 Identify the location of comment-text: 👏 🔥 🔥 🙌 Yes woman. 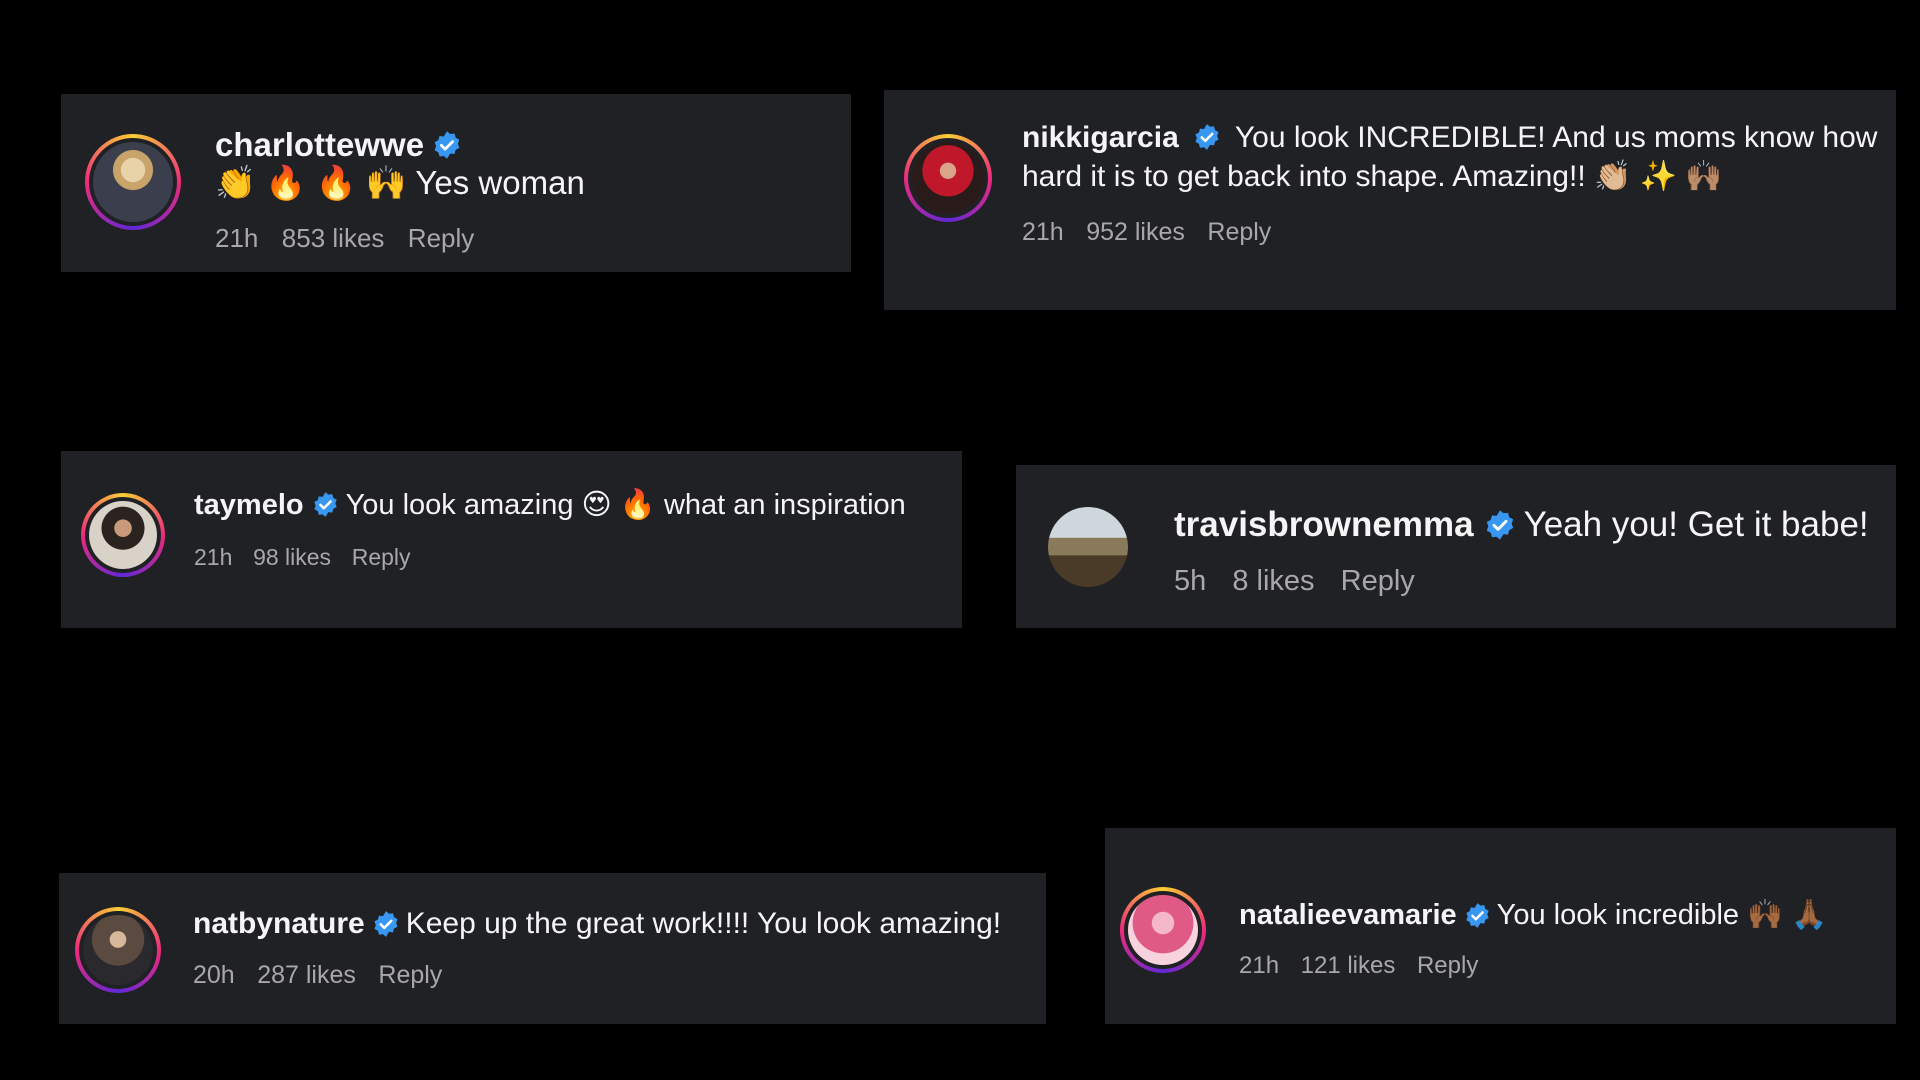
(400, 182).